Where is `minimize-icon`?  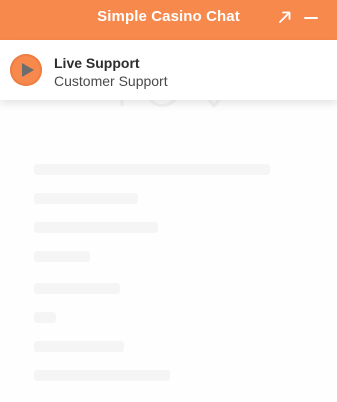
minimize-icon is located at coordinates (311, 18).